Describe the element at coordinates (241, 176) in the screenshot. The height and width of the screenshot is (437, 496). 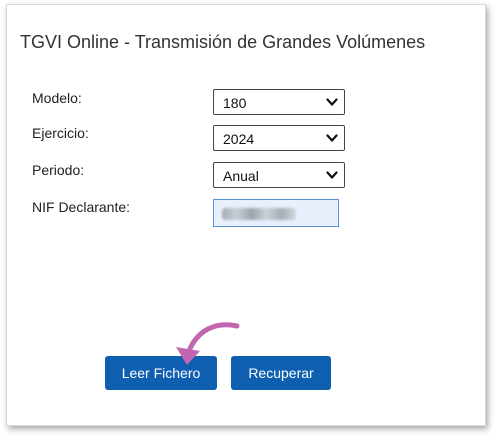
I see `periodo-select-value: Anual` at that location.